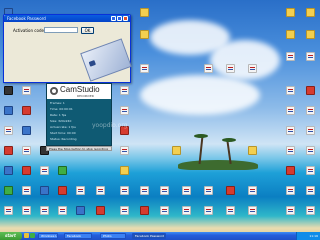  I want to click on taskbar-item-active: Facebook Password, so click(149, 236).